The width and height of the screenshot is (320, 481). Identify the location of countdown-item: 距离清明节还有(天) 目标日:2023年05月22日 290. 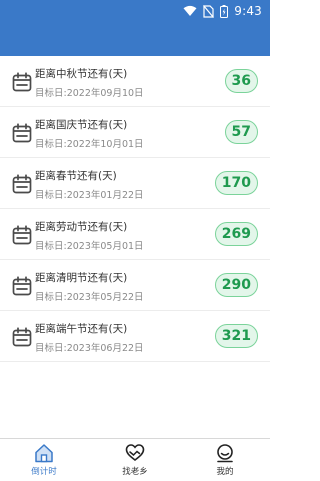
(135, 285).